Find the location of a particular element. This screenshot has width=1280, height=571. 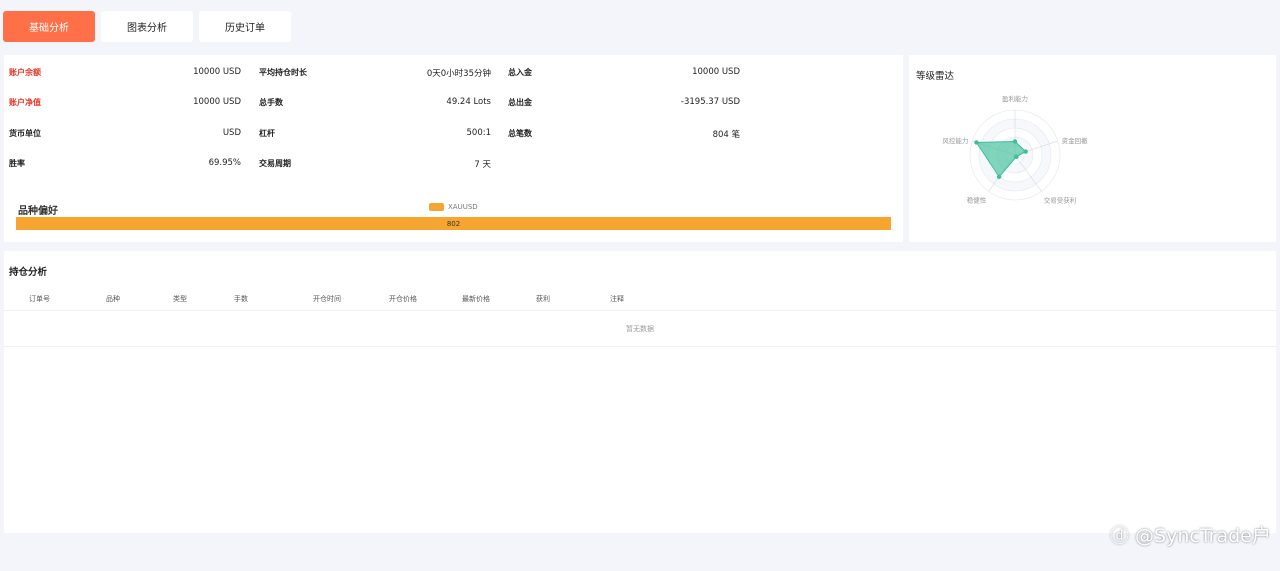

stat-avg-hold: 平均持仓时长 0天0小时35分钟 is located at coordinates (375, 74).